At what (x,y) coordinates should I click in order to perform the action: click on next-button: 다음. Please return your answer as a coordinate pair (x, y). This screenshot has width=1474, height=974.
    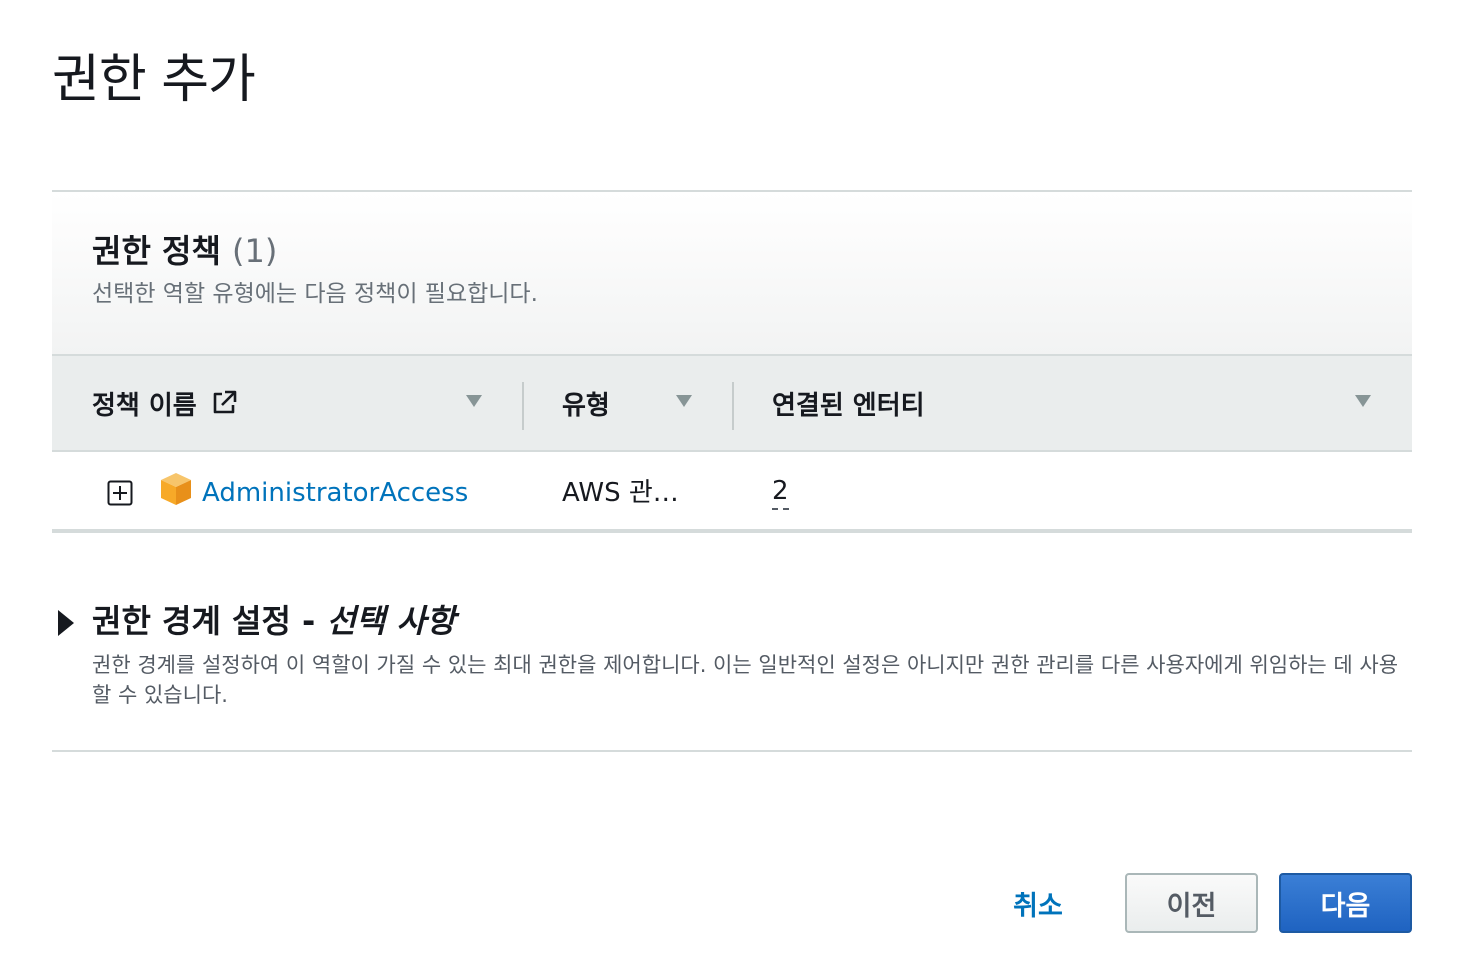
    Looking at the image, I should click on (1345, 903).